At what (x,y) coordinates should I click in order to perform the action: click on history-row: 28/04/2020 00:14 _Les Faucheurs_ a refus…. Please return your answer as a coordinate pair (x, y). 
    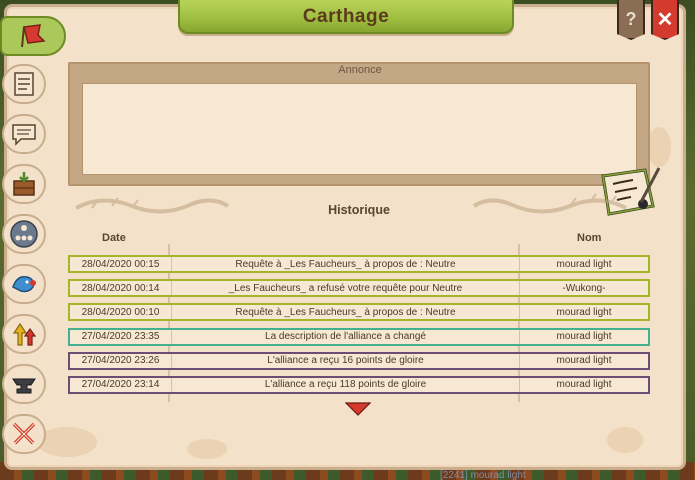
    Looking at the image, I should click on (359, 288).